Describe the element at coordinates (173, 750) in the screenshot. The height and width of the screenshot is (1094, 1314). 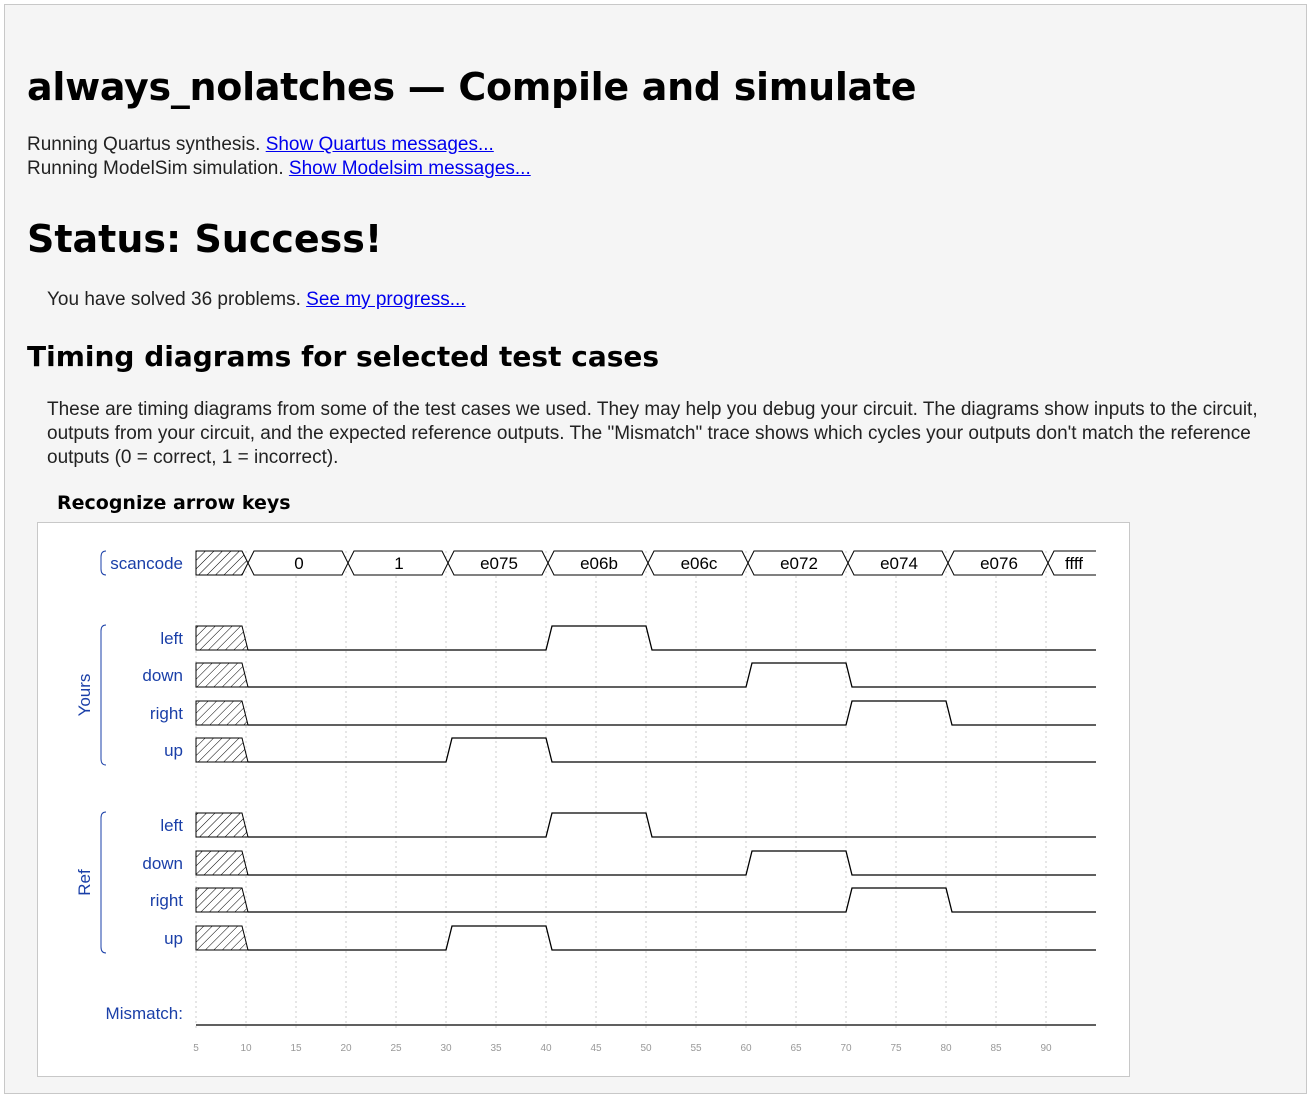
I see `yours-signal-label-up: up` at that location.